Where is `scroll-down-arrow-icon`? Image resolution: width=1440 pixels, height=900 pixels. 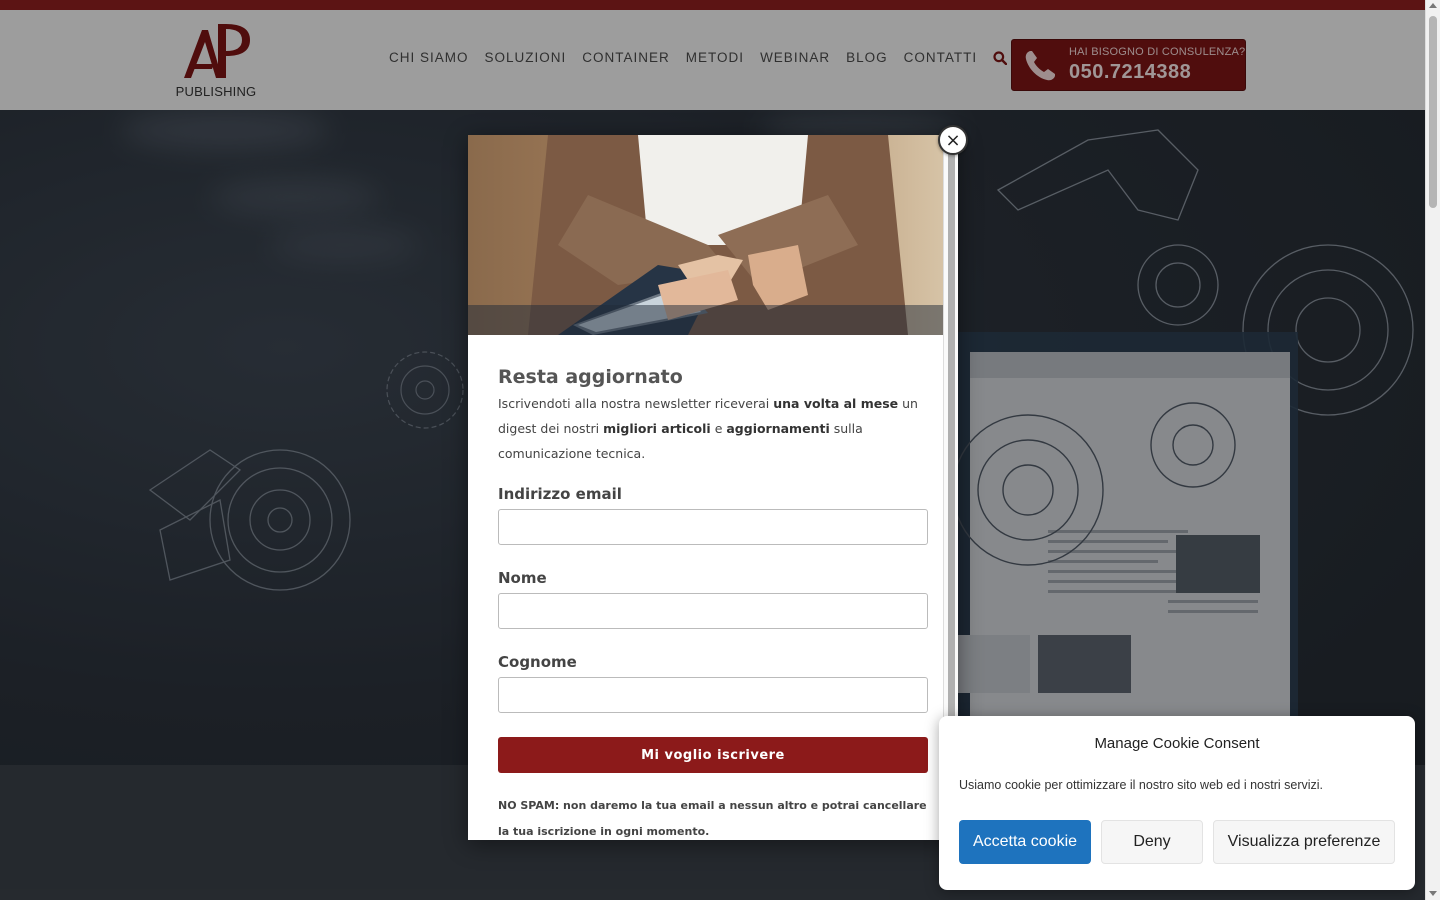 scroll-down-arrow-icon is located at coordinates (1433, 893).